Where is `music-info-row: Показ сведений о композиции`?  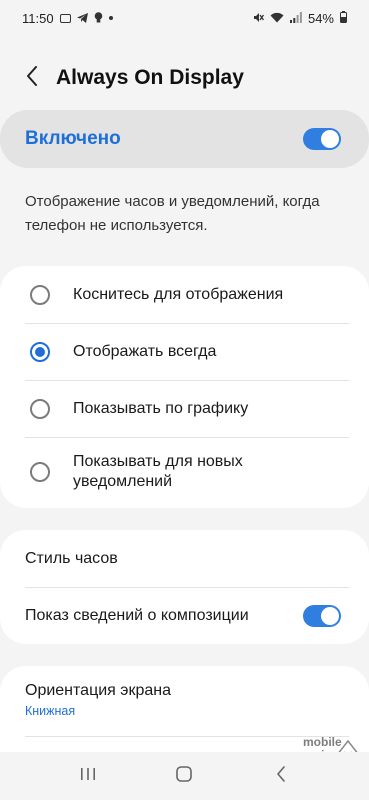 music-info-row: Показ сведений о композиции is located at coordinates (184, 615).